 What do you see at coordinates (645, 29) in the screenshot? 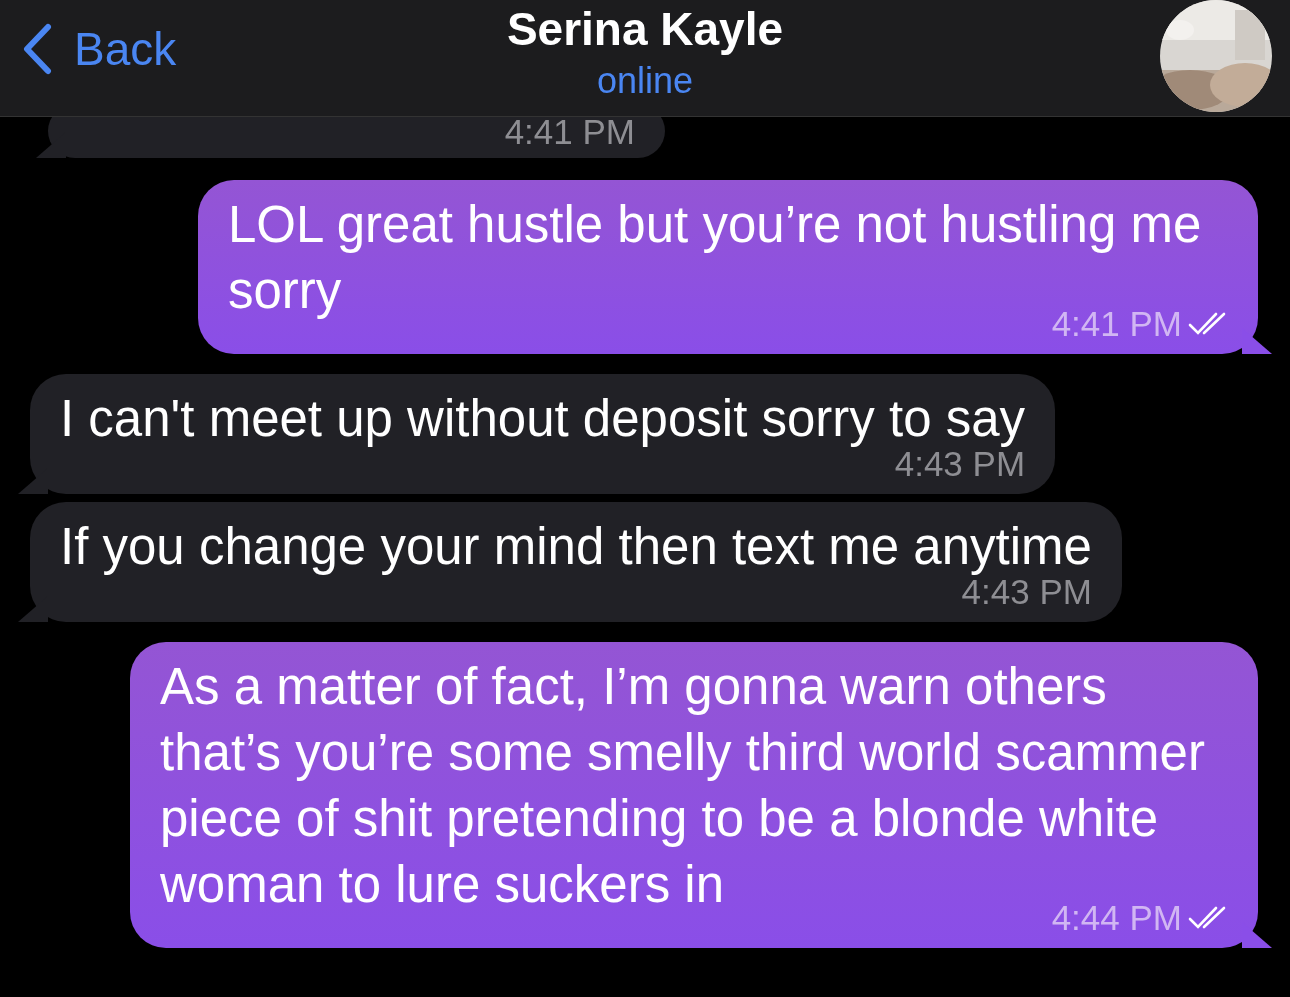
I see `contact-name: Serina Kayle` at bounding box center [645, 29].